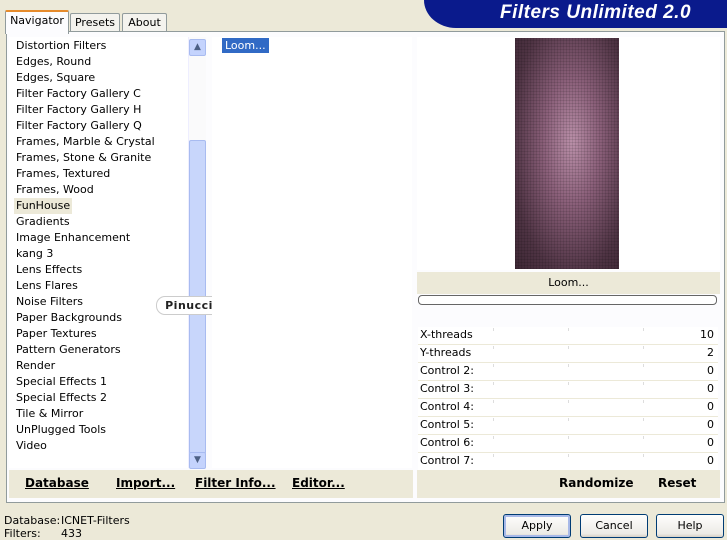  I want to click on control-row: Control 6: 0, so click(568, 444).